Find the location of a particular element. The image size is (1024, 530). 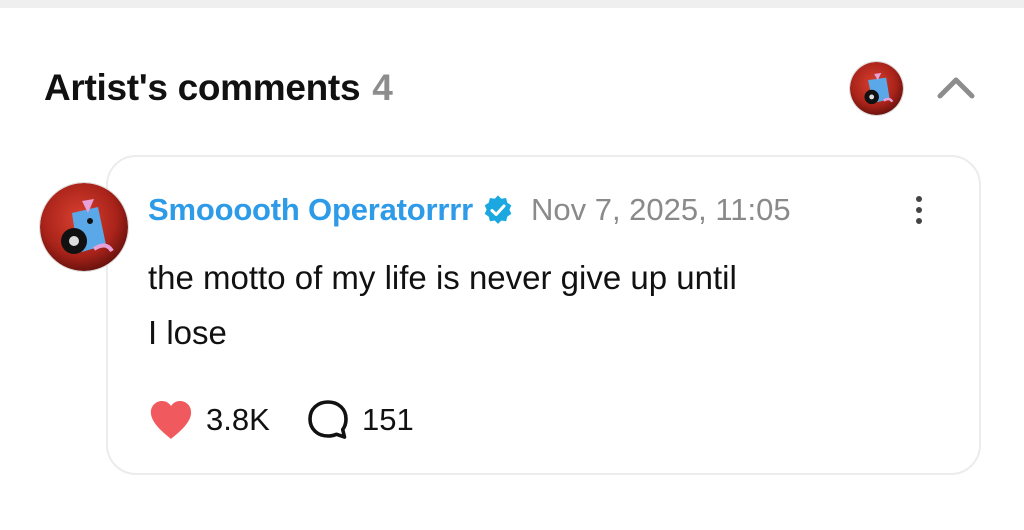

comments-count: 4 is located at coordinates (382, 87).